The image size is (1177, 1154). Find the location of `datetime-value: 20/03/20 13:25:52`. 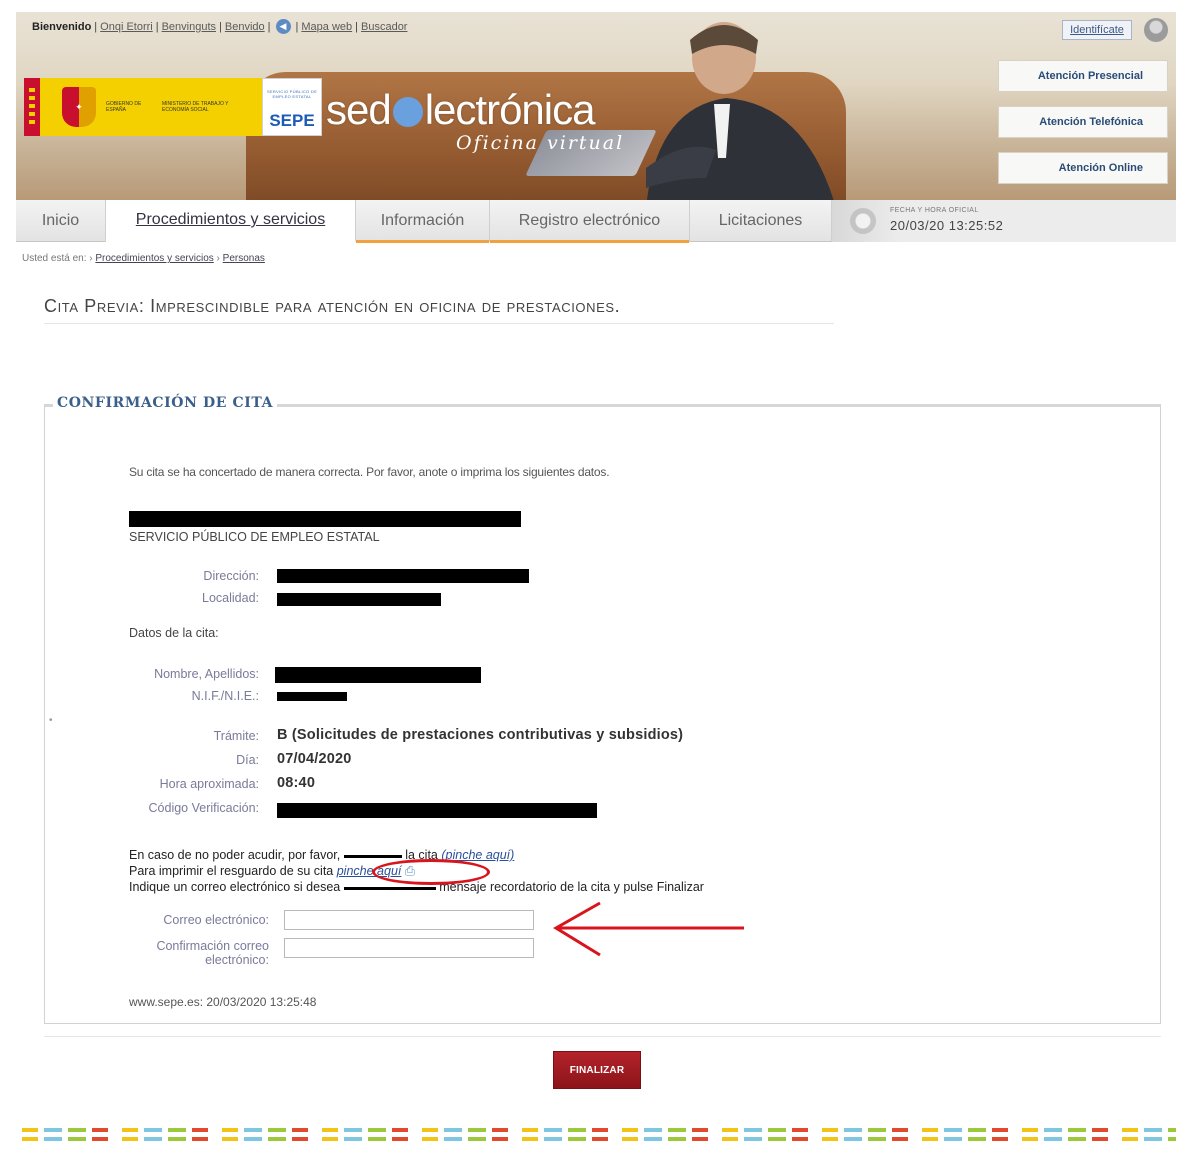

datetime-value: 20/03/20 13:25:52 is located at coordinates (947, 225).